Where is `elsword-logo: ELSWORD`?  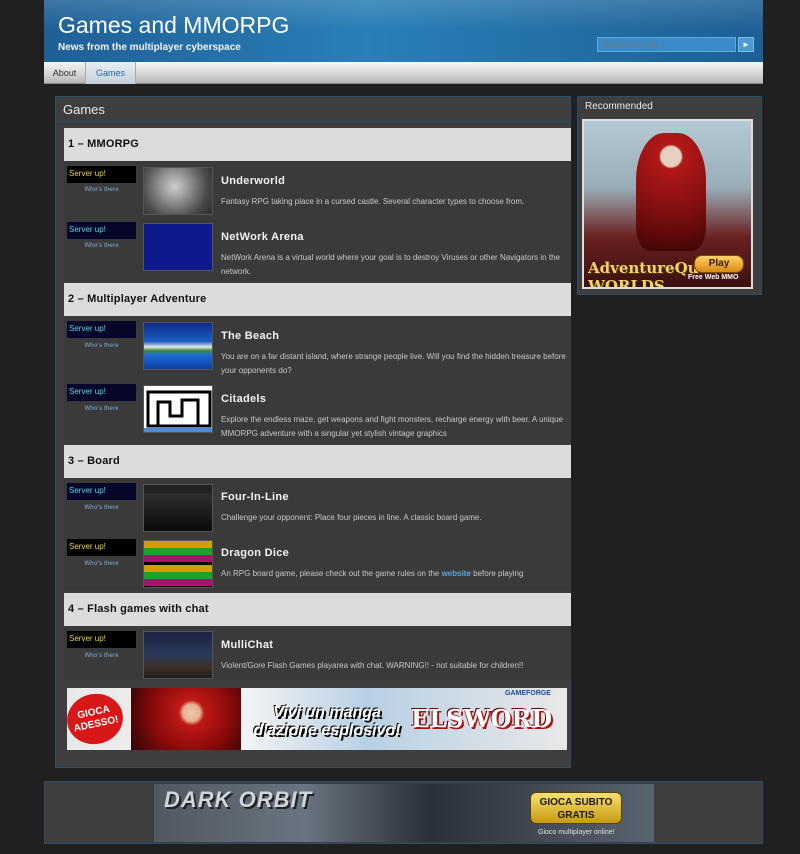
elsword-logo: ELSWORD is located at coordinates (482, 718).